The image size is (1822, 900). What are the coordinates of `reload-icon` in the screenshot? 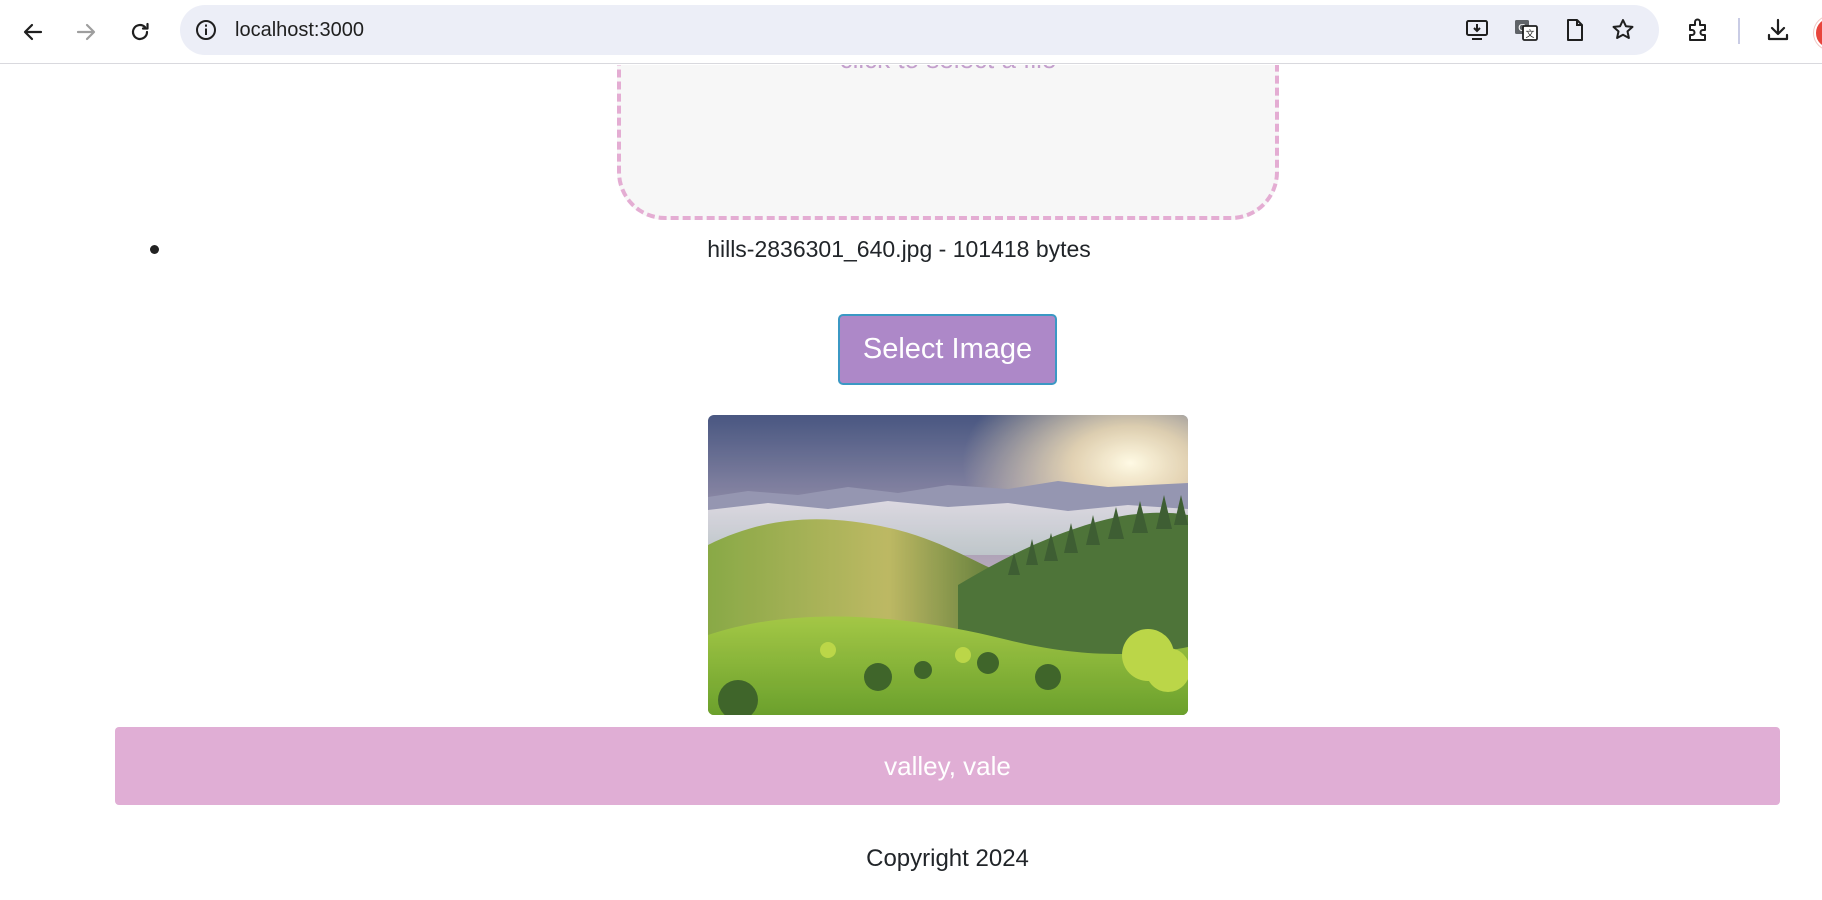 It's located at (140, 31).